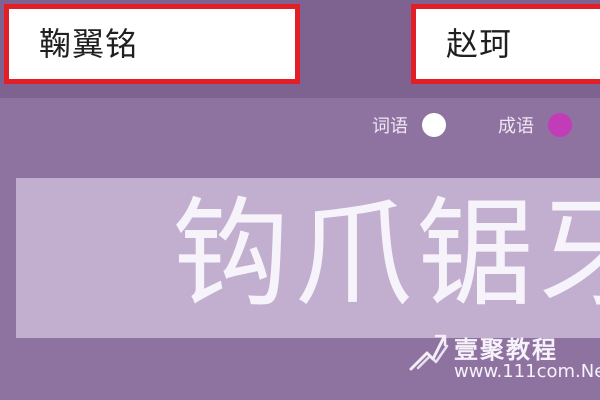  Describe the element at coordinates (535, 127) in the screenshot. I see `legend-idioms: 成语` at that location.